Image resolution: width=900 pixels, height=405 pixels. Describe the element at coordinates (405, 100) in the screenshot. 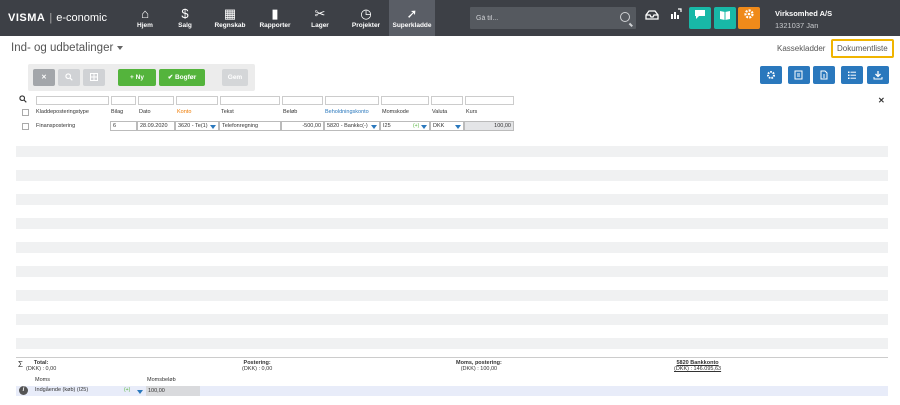

I see `filter-momskode-input` at that location.